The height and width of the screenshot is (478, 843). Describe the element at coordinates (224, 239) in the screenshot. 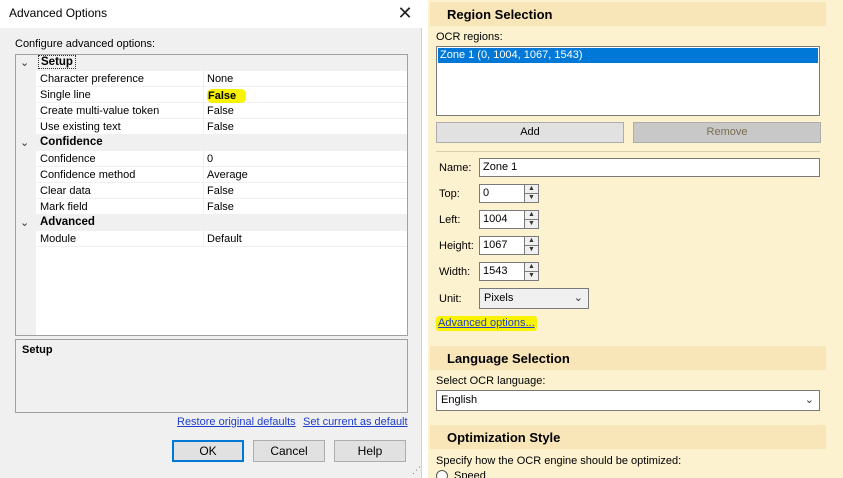

I see `property-value: Default` at that location.